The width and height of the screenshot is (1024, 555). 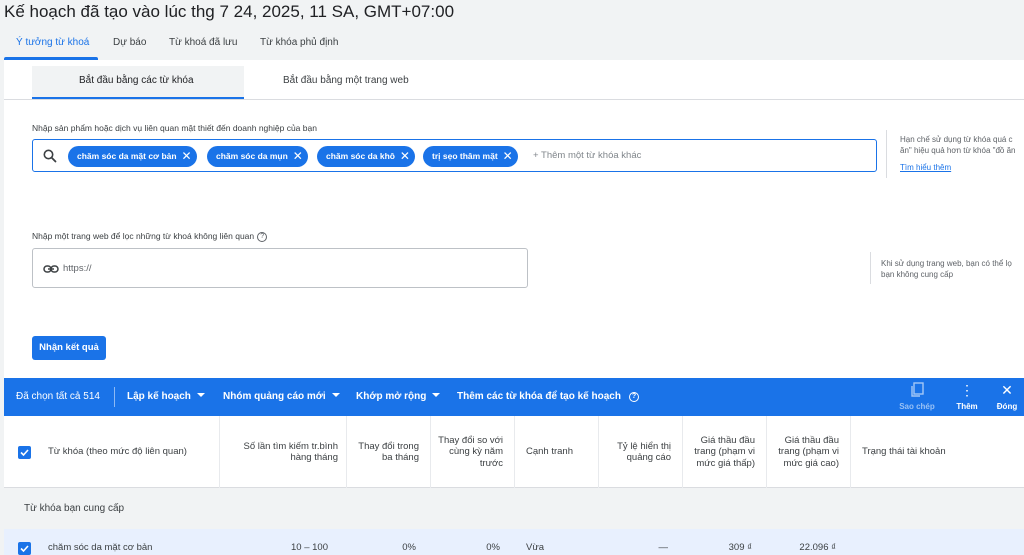 What do you see at coordinates (280, 268) in the screenshot?
I see `website-url-input: https://` at bounding box center [280, 268].